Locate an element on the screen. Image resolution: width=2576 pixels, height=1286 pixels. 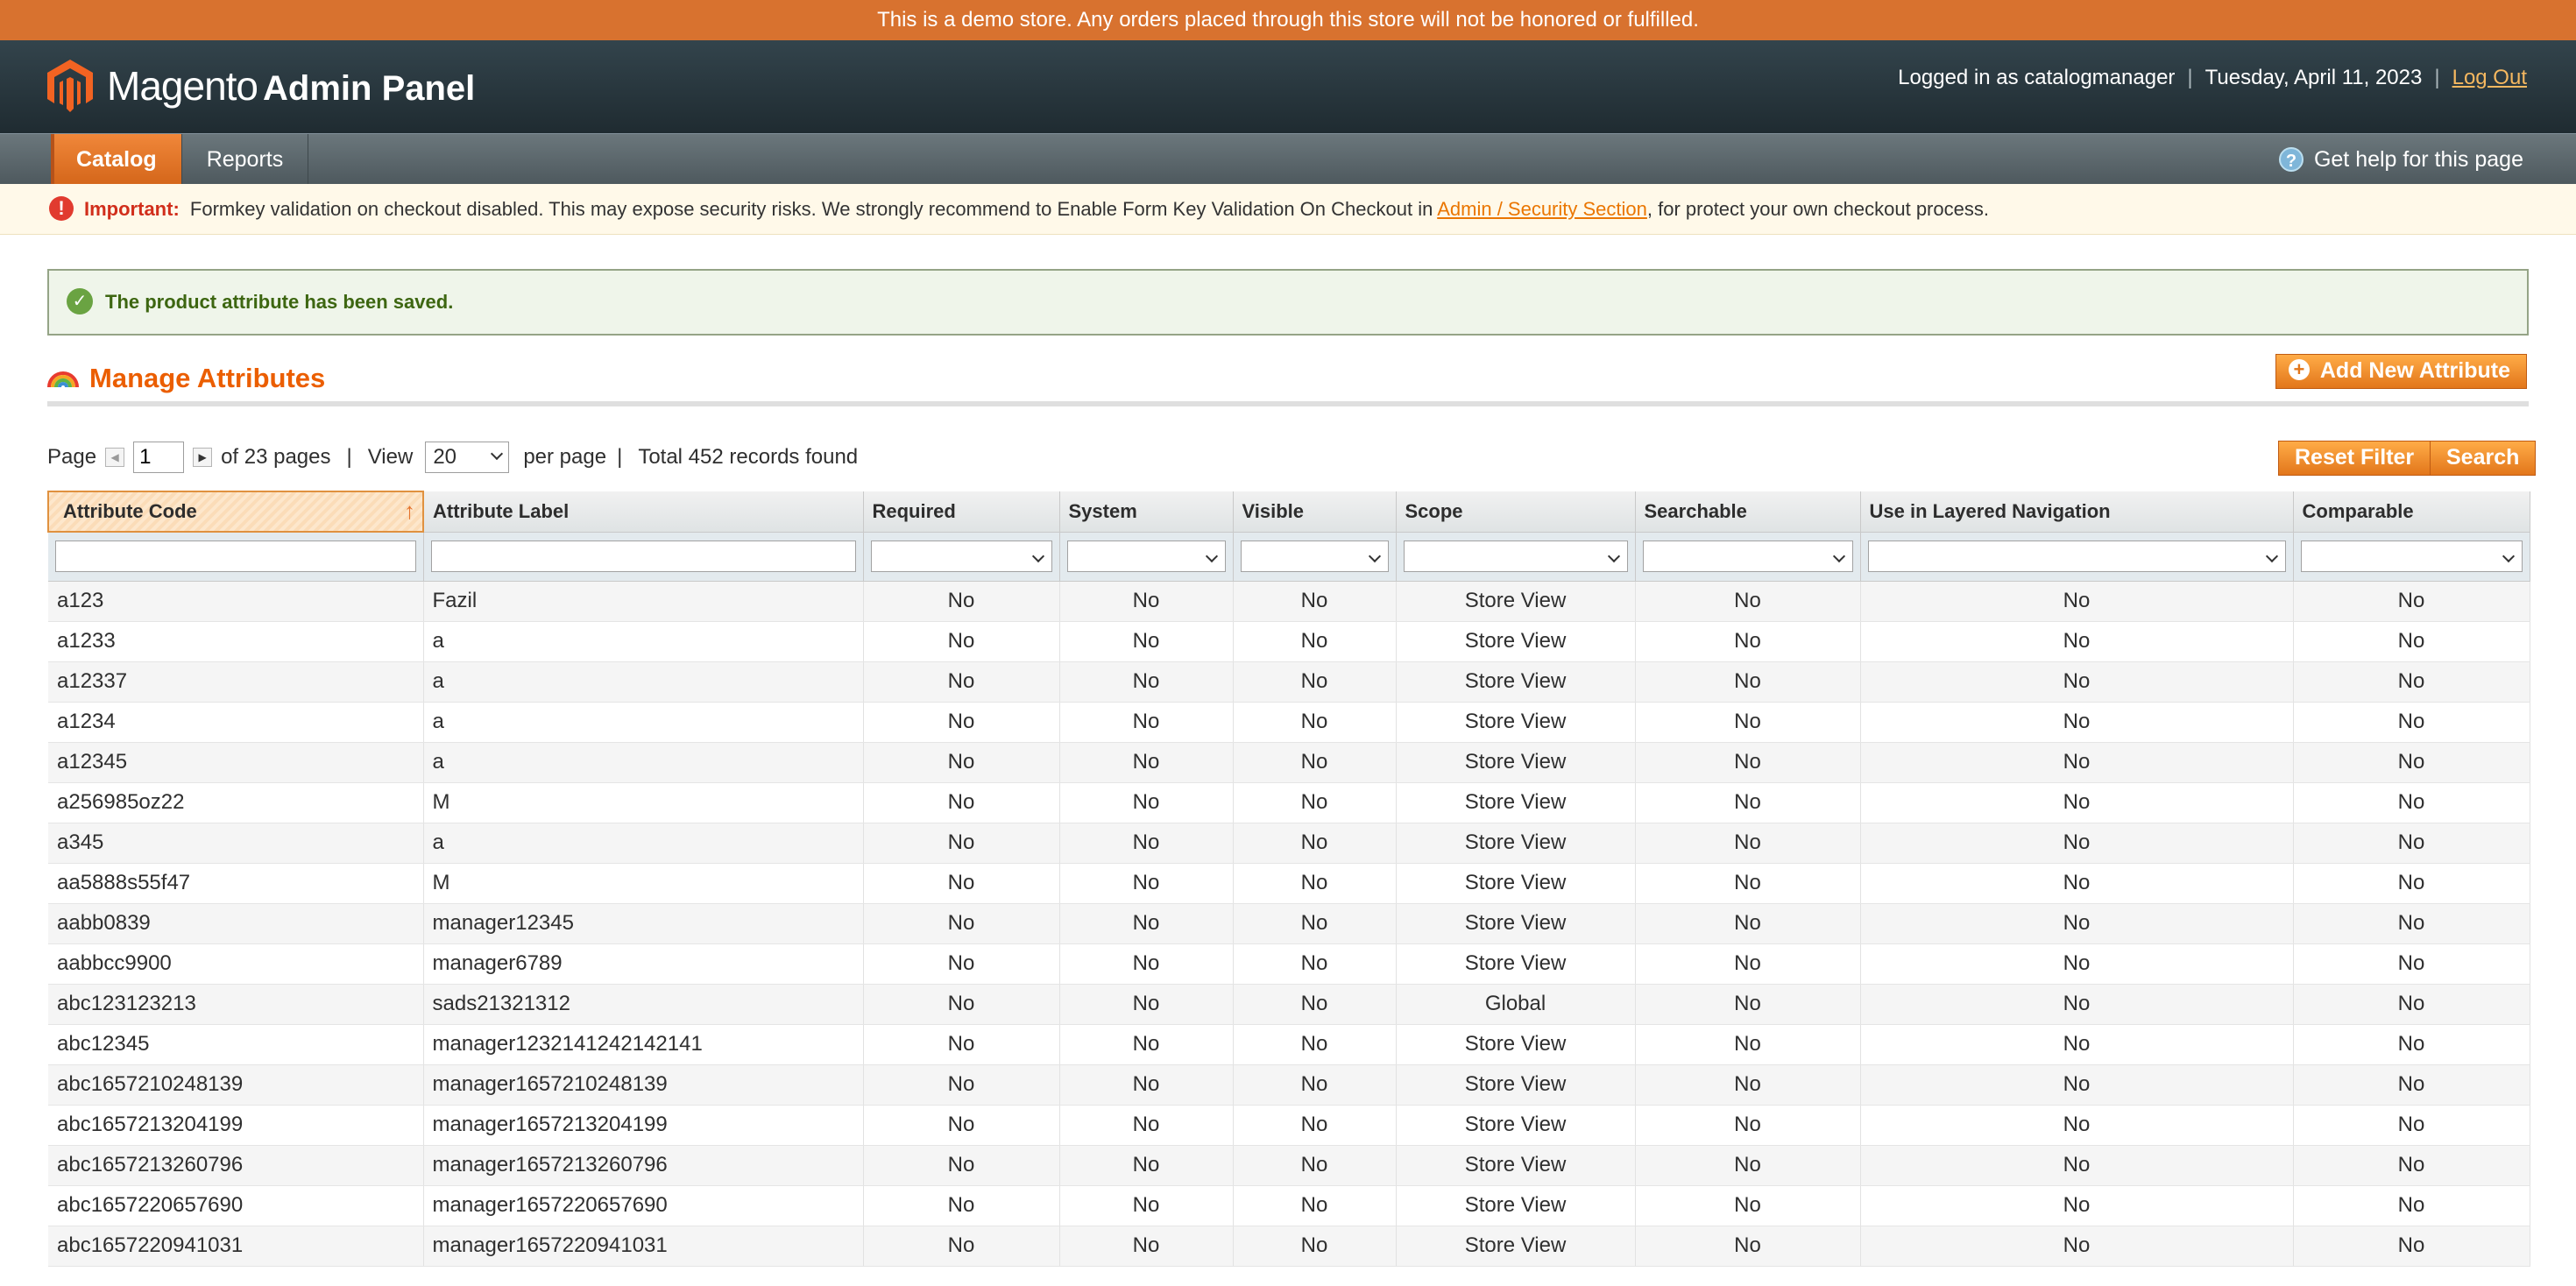
table-row: a256985oz22 M No No No Store View No No No is located at coordinates (1289, 802).